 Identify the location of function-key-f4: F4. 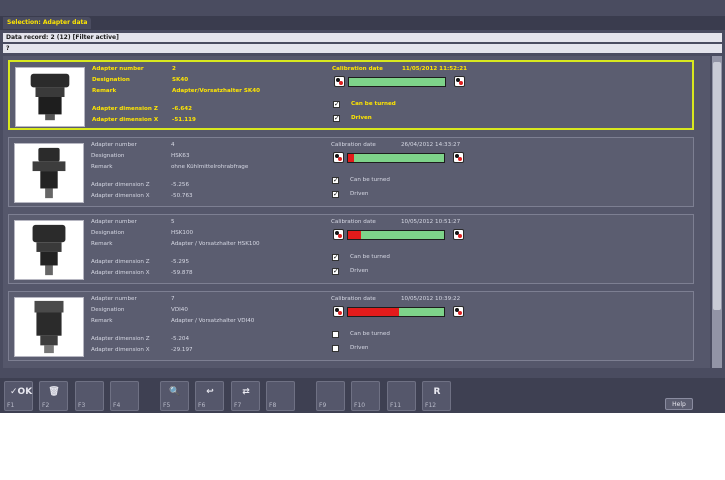
(124, 396).